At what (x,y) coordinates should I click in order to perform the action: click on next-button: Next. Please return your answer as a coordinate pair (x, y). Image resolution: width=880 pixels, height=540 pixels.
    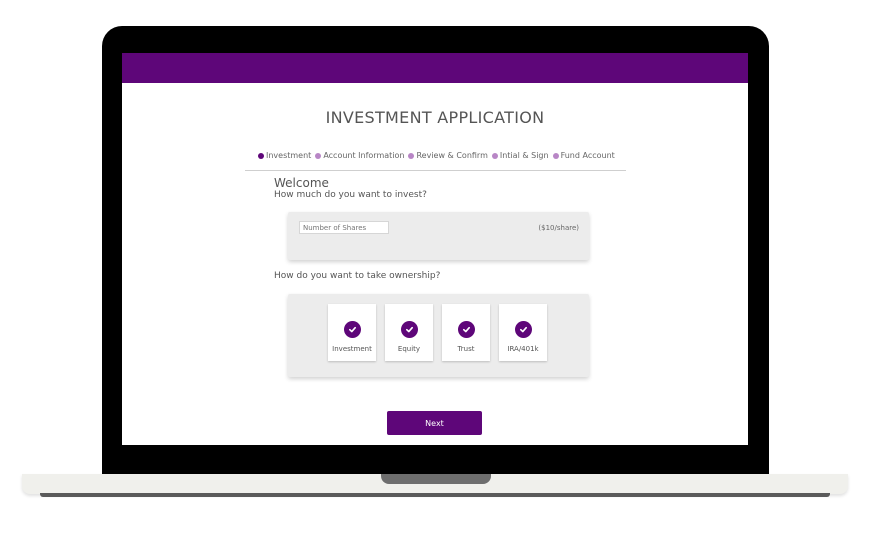
    Looking at the image, I should click on (434, 423).